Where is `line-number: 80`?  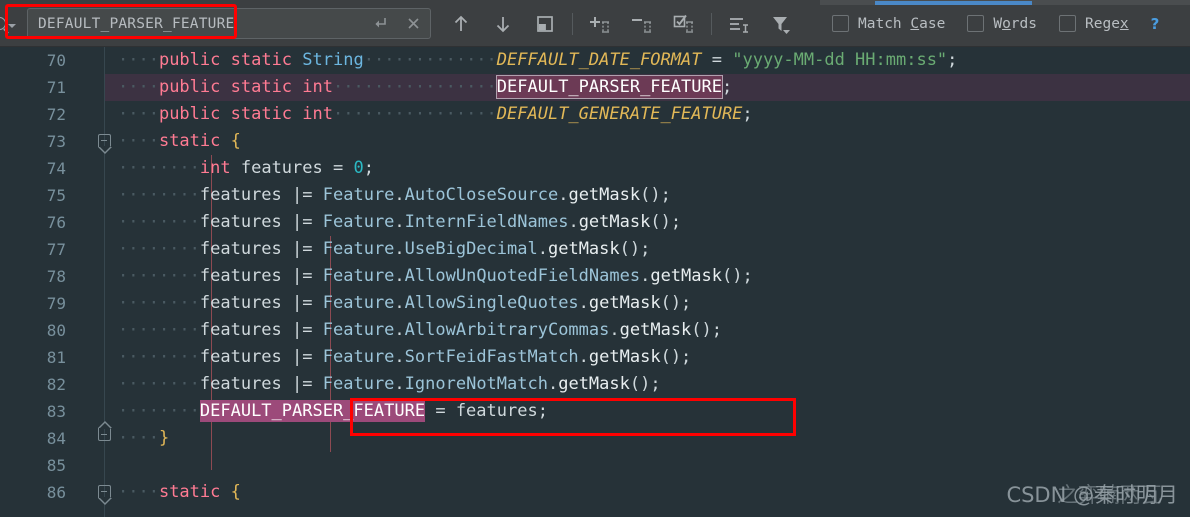
line-number: 80 is located at coordinates (56, 330).